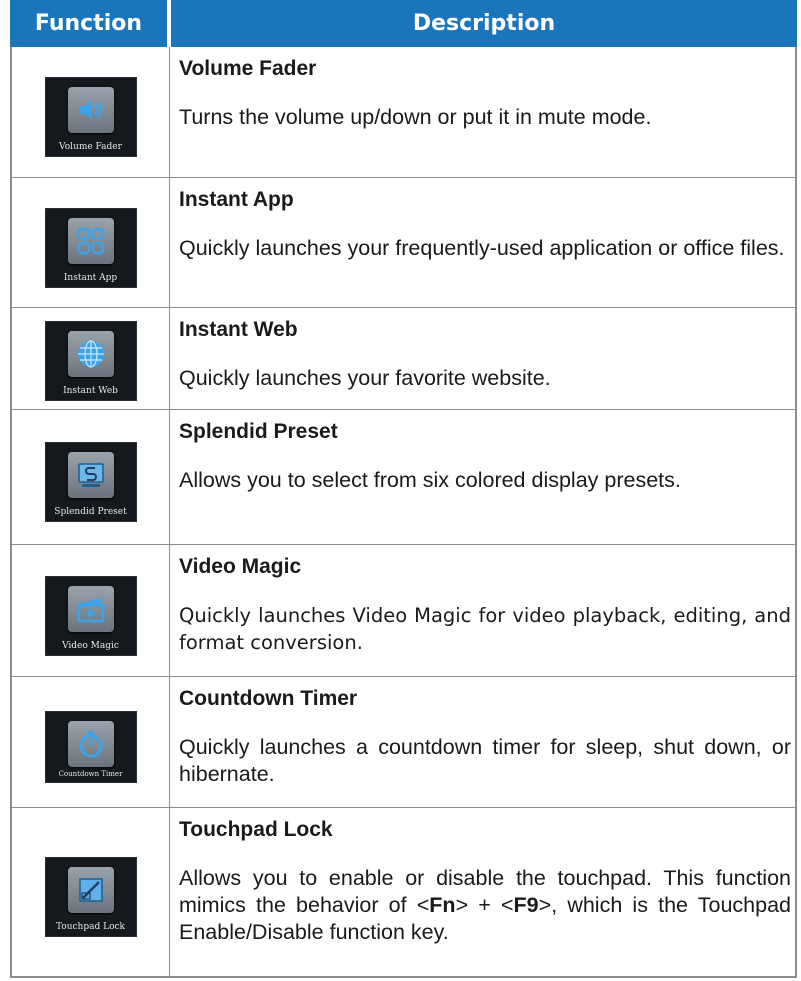 The image size is (801, 981). I want to click on function-title: Countdown Timer, so click(268, 698).